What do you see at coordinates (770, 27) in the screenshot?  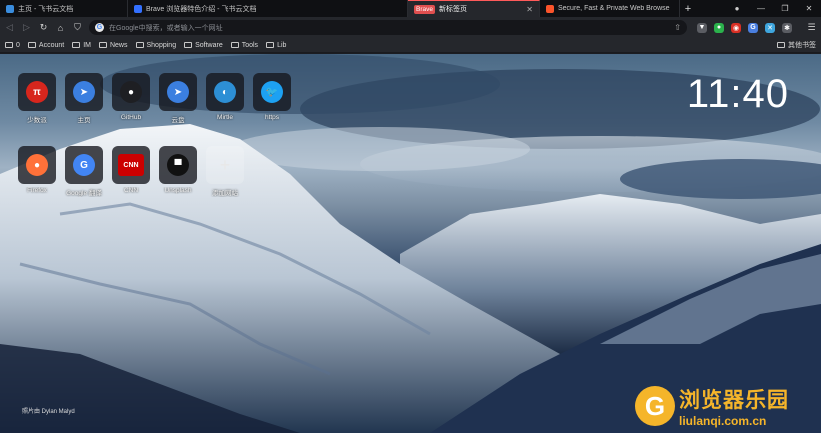 I see `extension-blue-icon: ✕` at bounding box center [770, 27].